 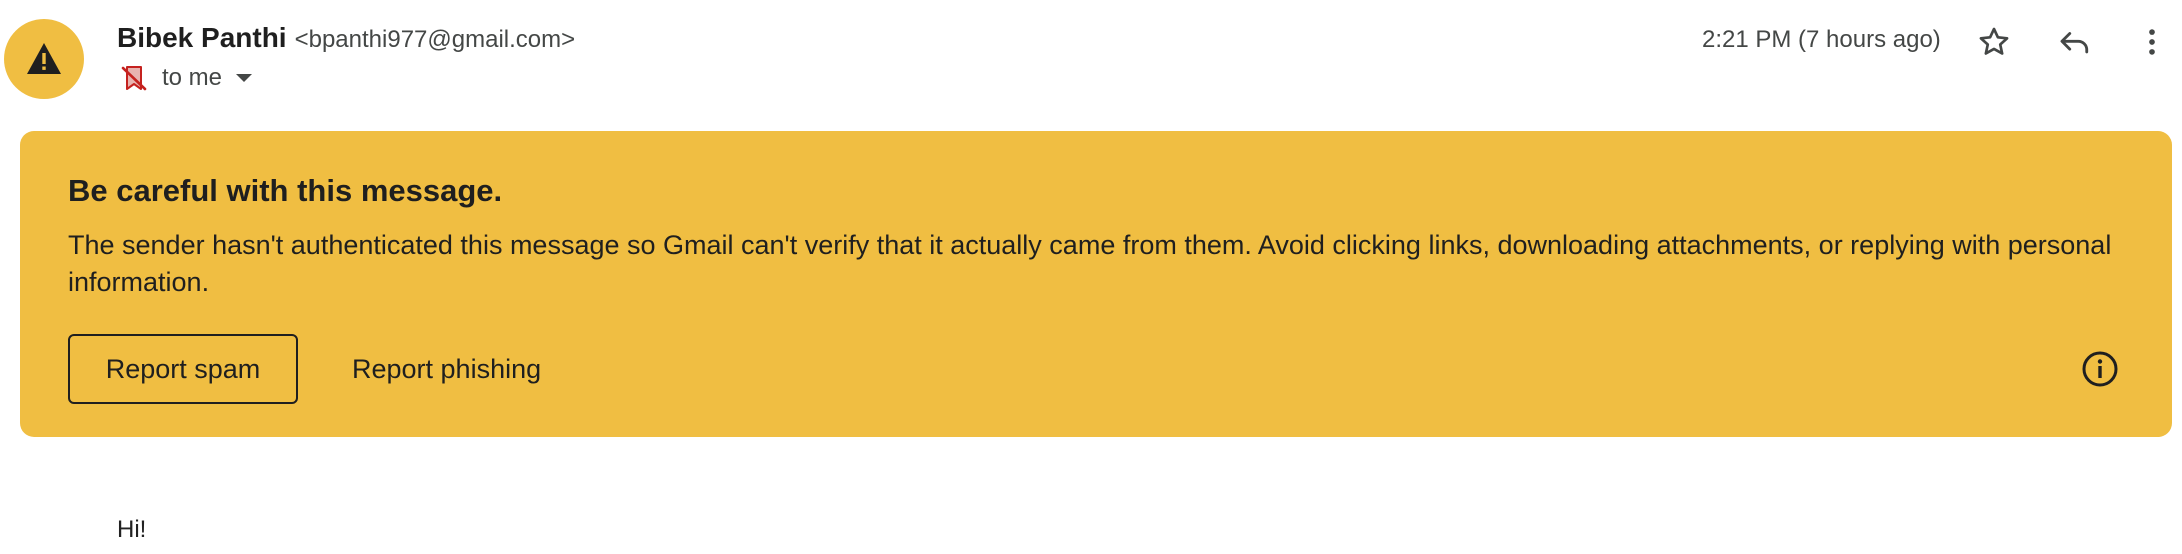 What do you see at coordinates (1994, 42) in the screenshot?
I see `star-icon` at bounding box center [1994, 42].